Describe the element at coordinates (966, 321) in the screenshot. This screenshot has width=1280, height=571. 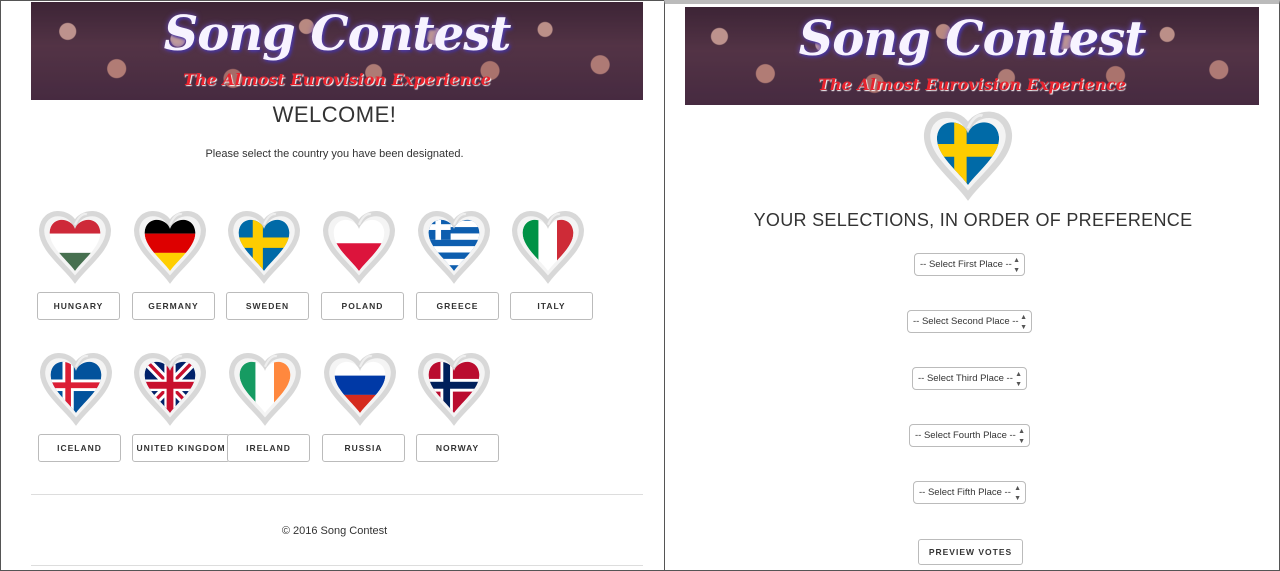
I see `select-value: -- Select Second Place --` at that location.